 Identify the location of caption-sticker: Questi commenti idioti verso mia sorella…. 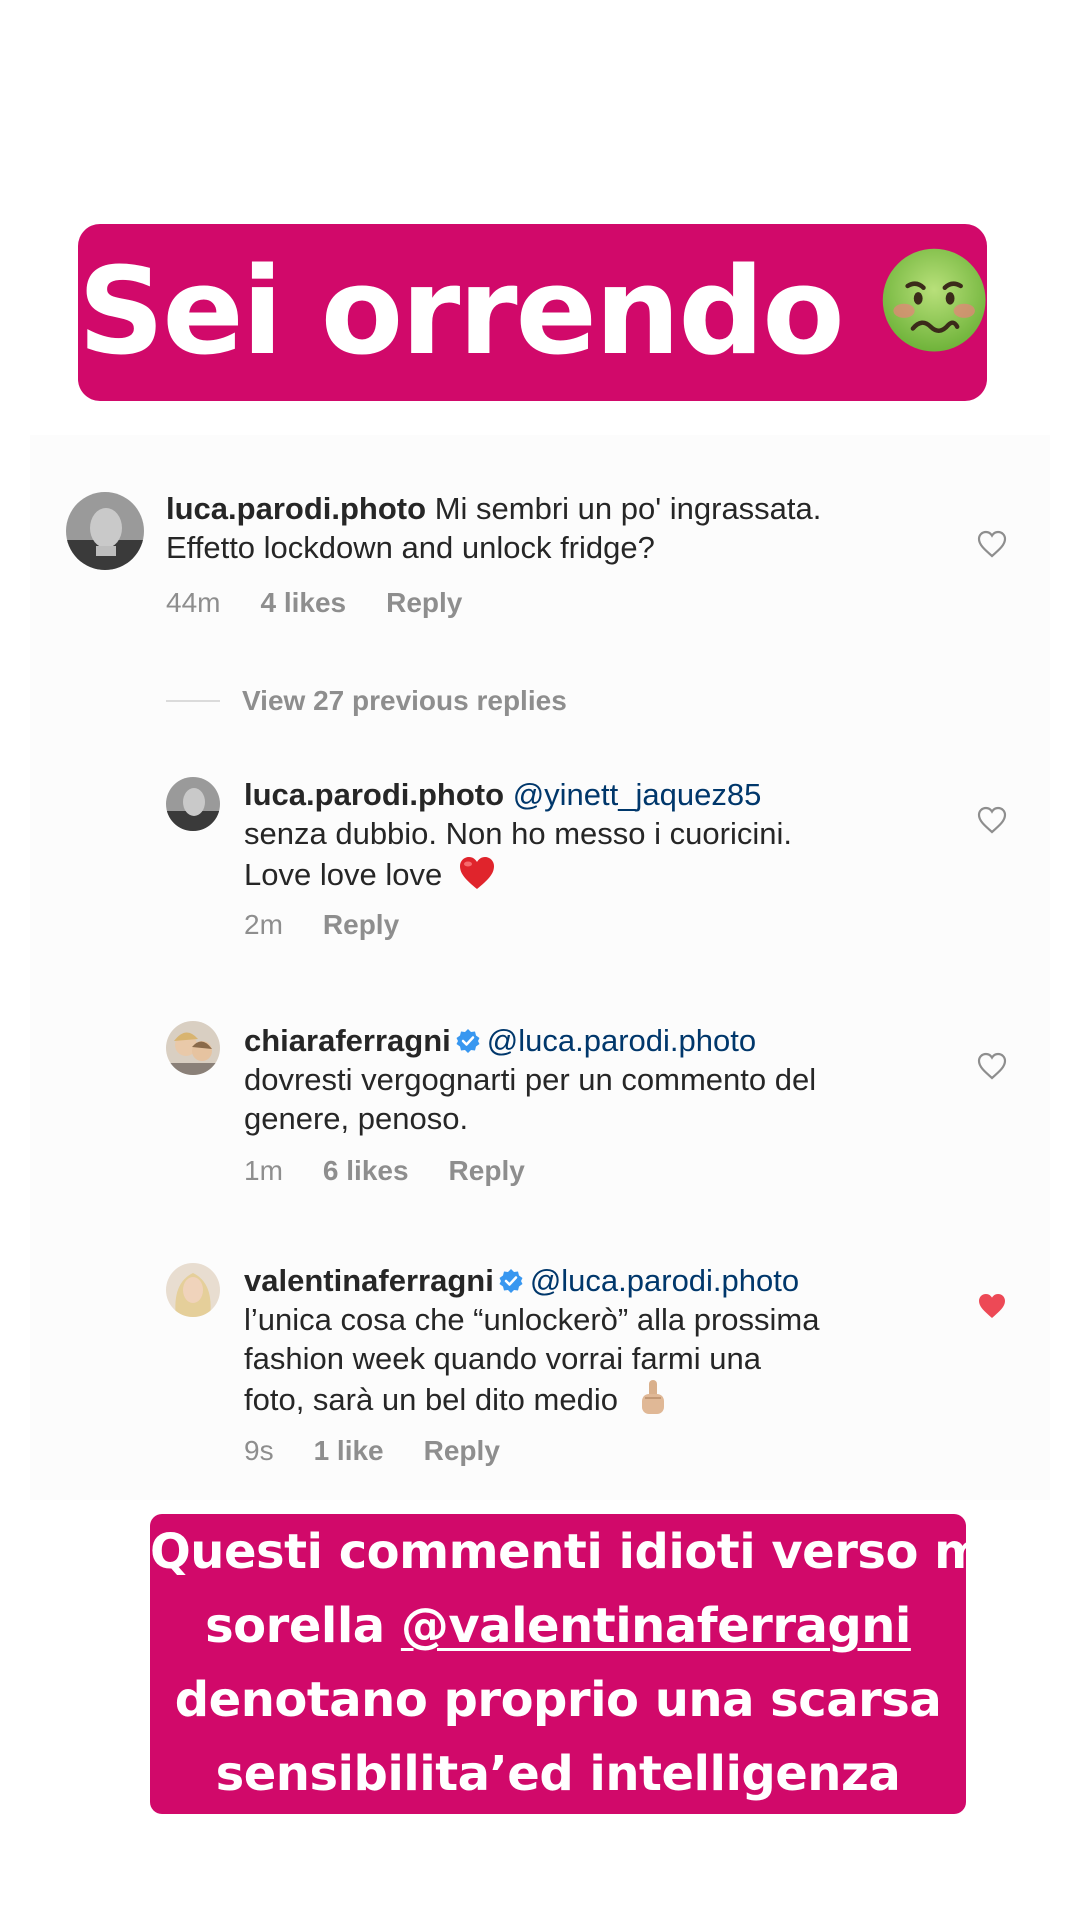
(591, 1664).